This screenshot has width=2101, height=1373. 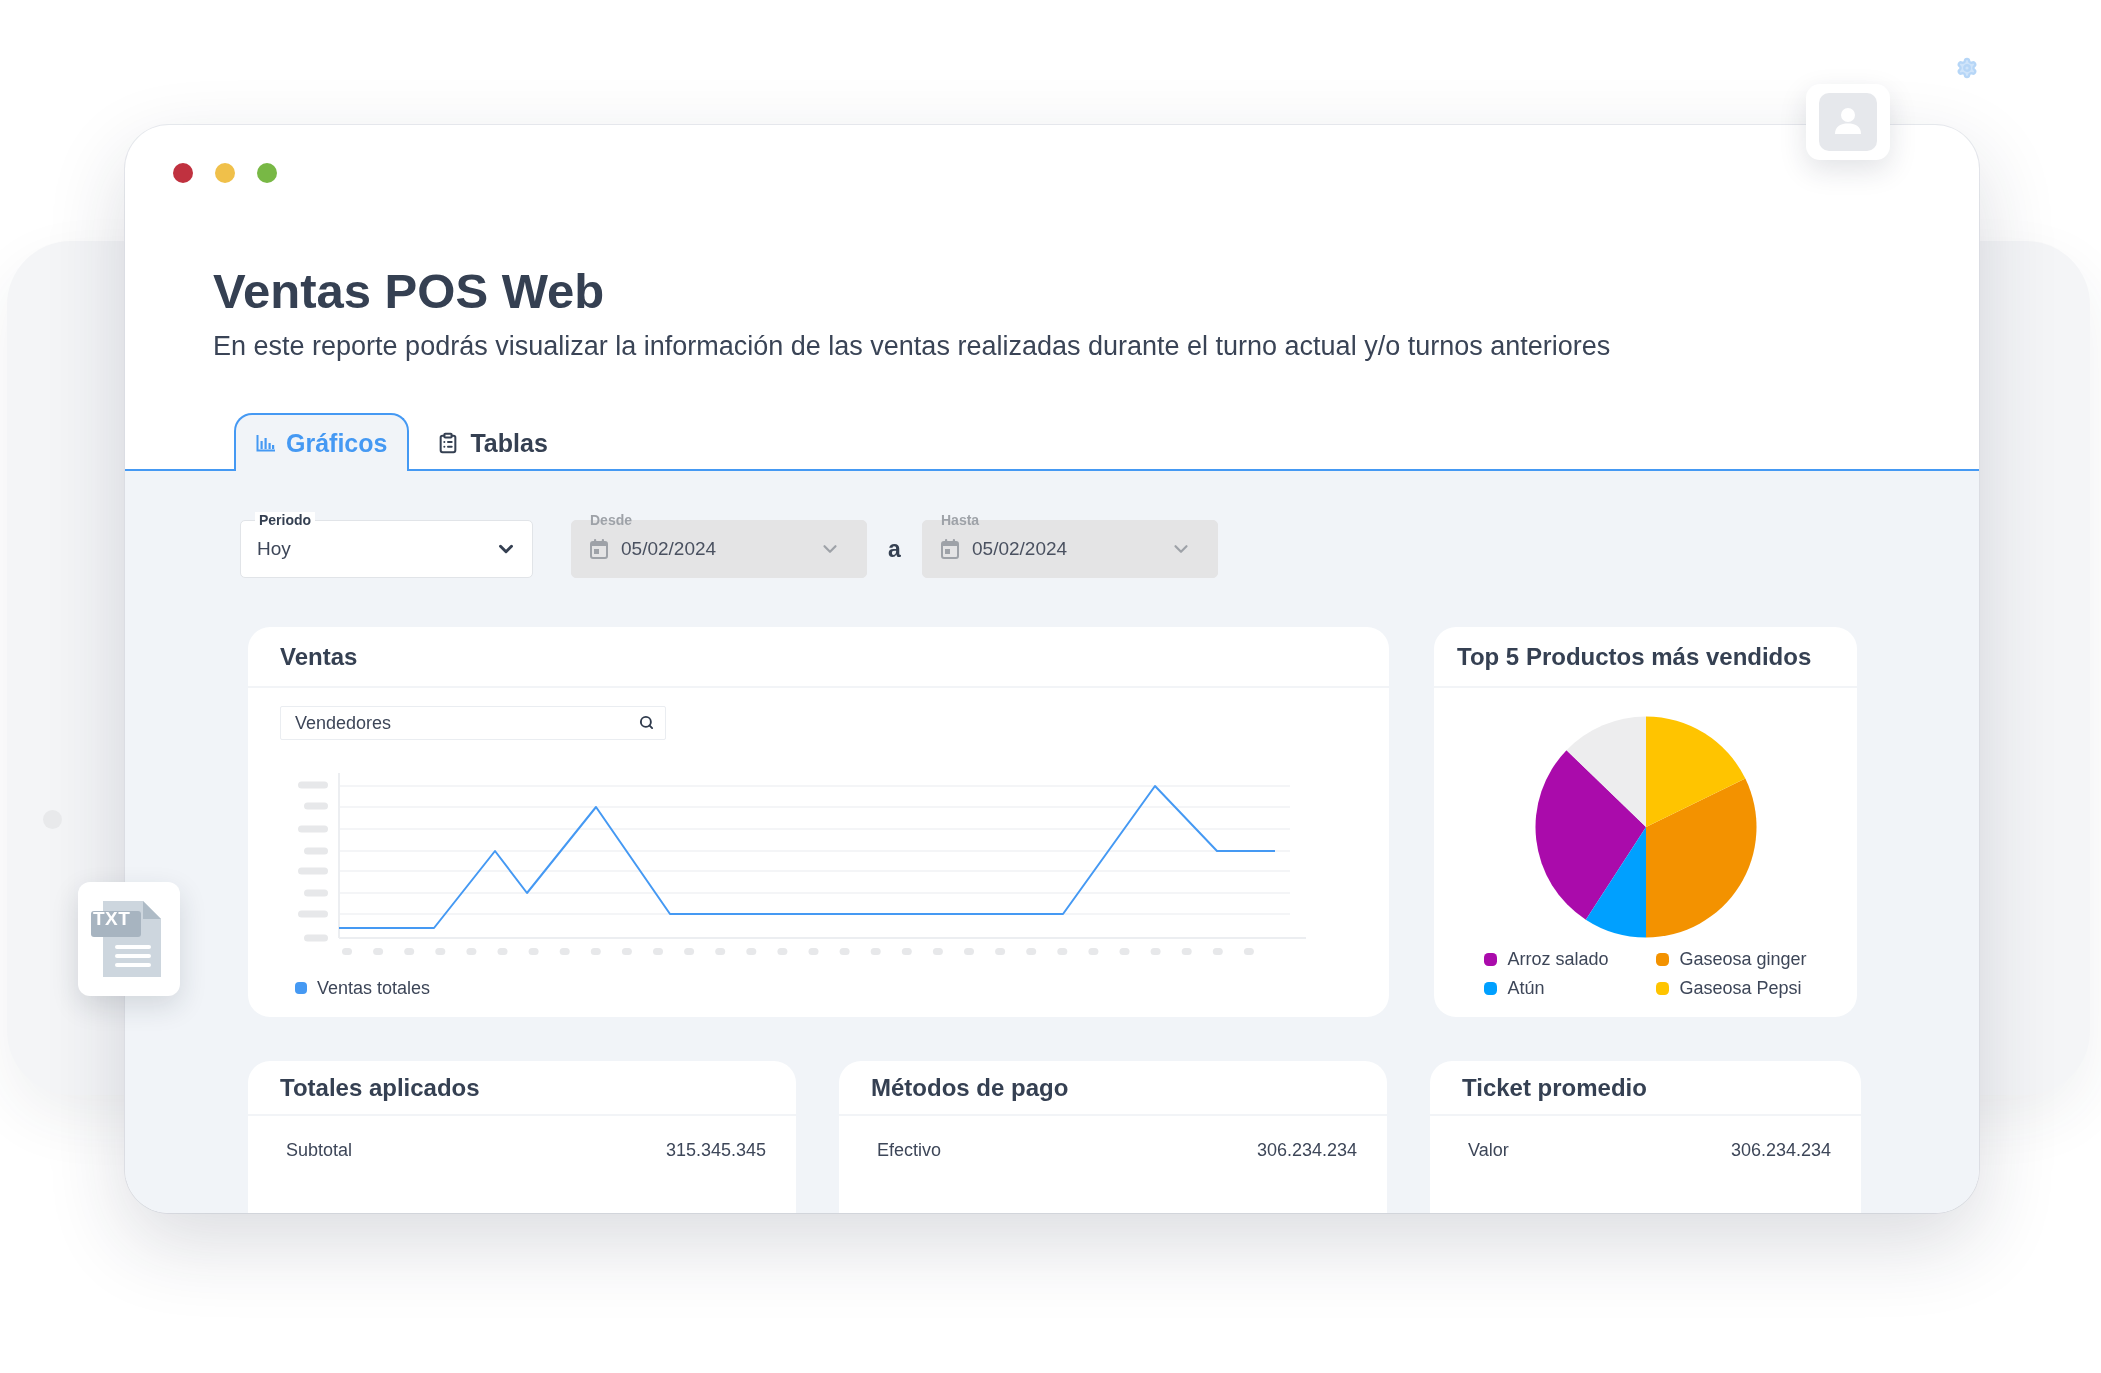 I want to click on settings-icon, so click(x=1967, y=68).